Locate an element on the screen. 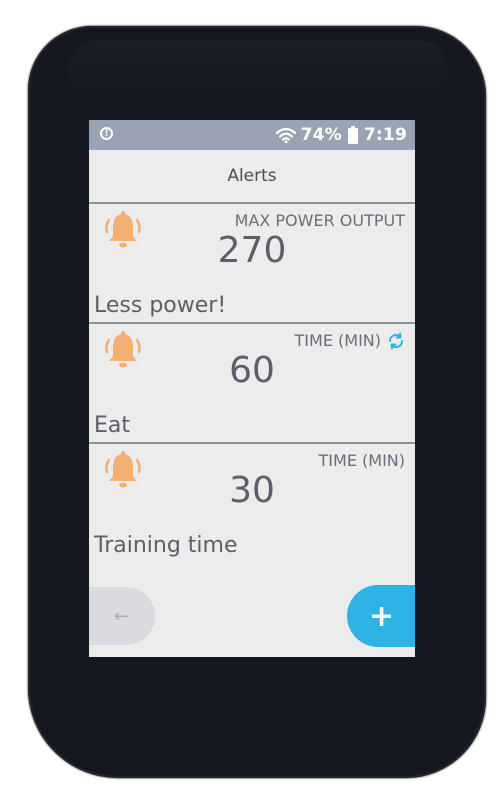 This screenshot has width=500, height=808. device-sheen is located at coordinates (258, 70).